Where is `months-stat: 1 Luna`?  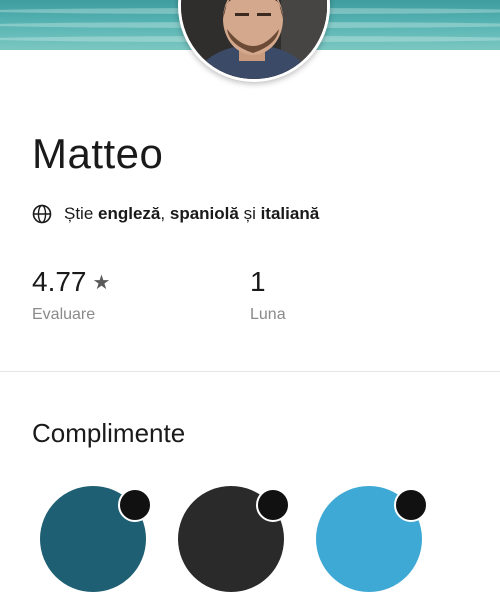
months-stat: 1 Luna is located at coordinates (268, 295).